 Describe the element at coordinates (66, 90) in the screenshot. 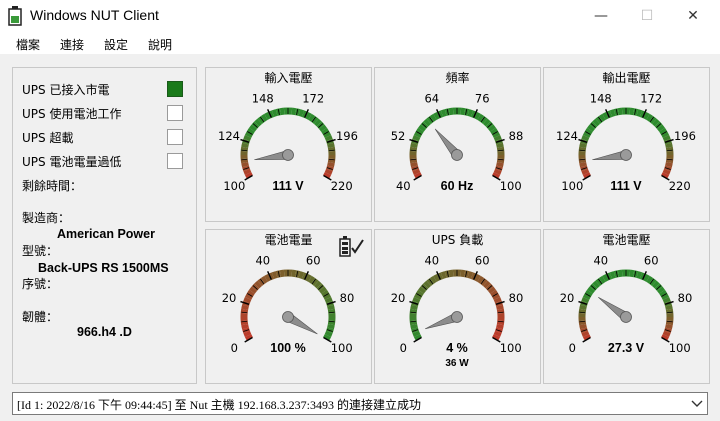

I see `flag-online-label: UPS 已接入市電` at that location.